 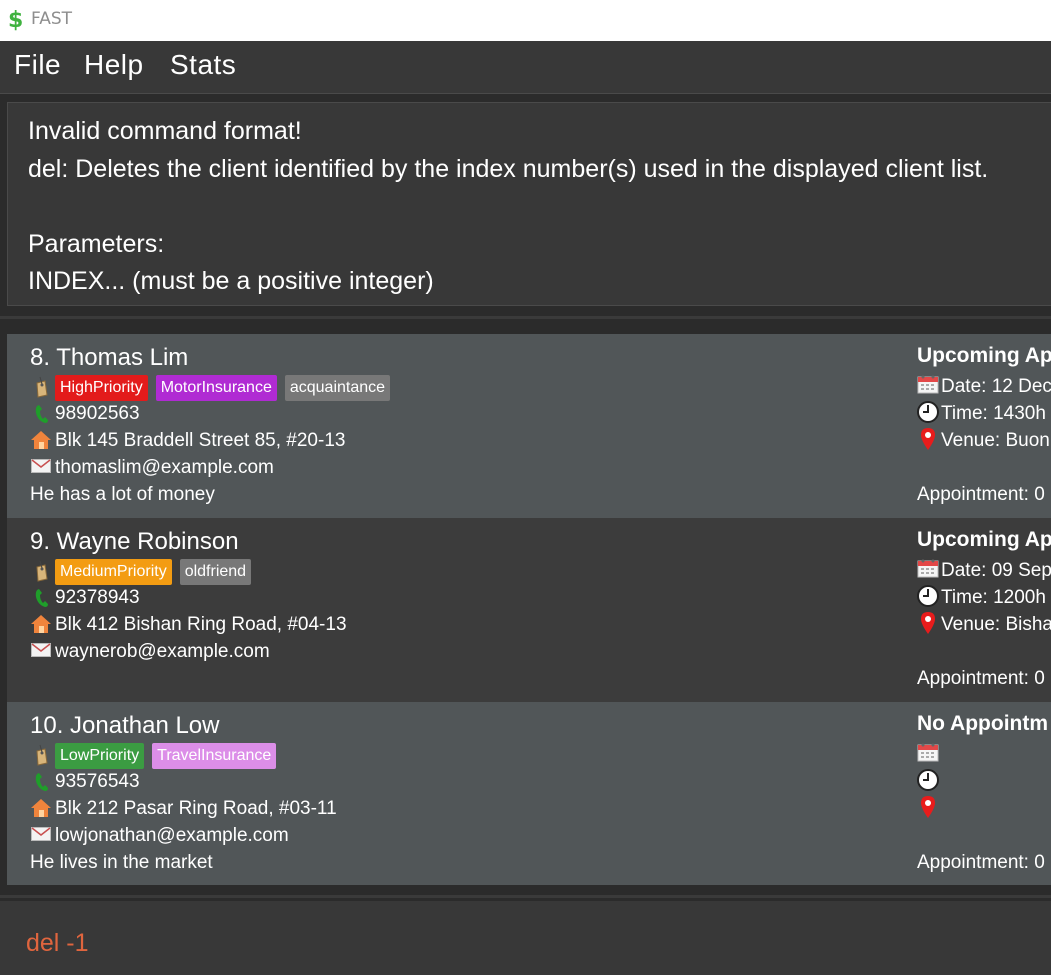 I want to click on result-line-parameters: Parameters:, so click(x=96, y=244).